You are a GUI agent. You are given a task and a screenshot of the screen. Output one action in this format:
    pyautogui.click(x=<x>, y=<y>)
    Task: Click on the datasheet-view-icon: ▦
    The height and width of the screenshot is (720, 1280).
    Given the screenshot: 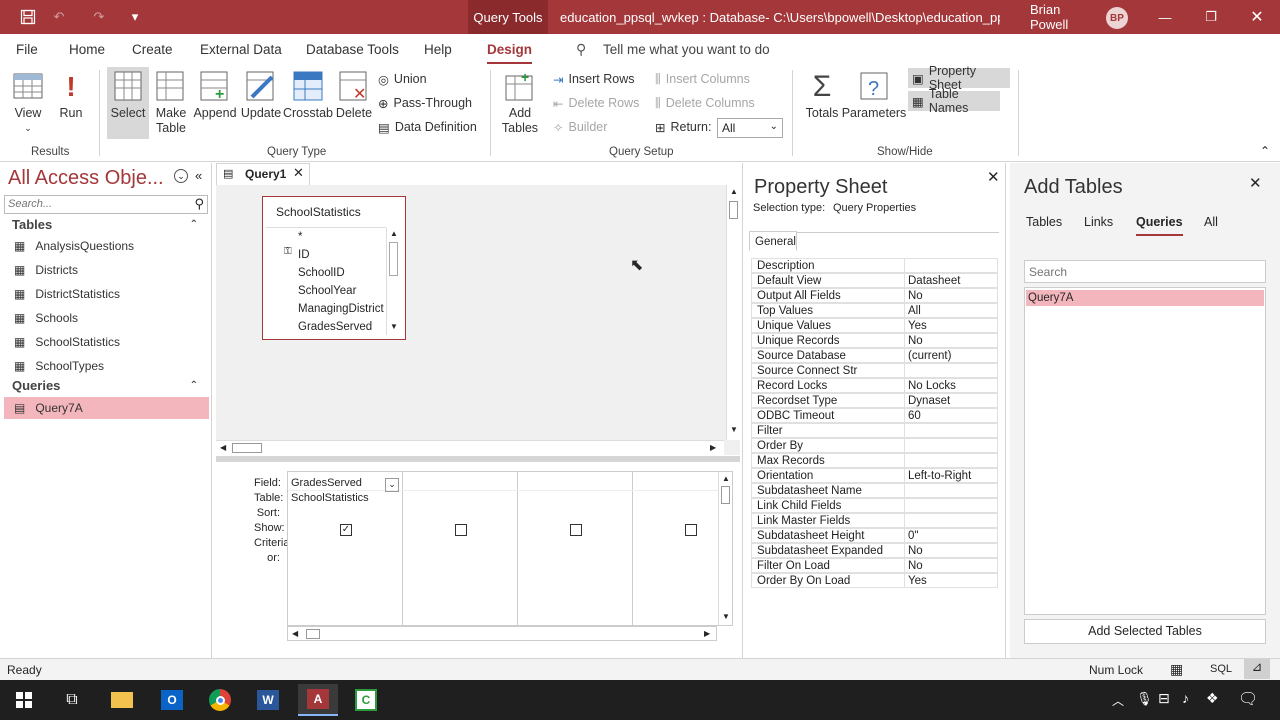 What is the action you would take?
    pyautogui.click(x=1176, y=669)
    